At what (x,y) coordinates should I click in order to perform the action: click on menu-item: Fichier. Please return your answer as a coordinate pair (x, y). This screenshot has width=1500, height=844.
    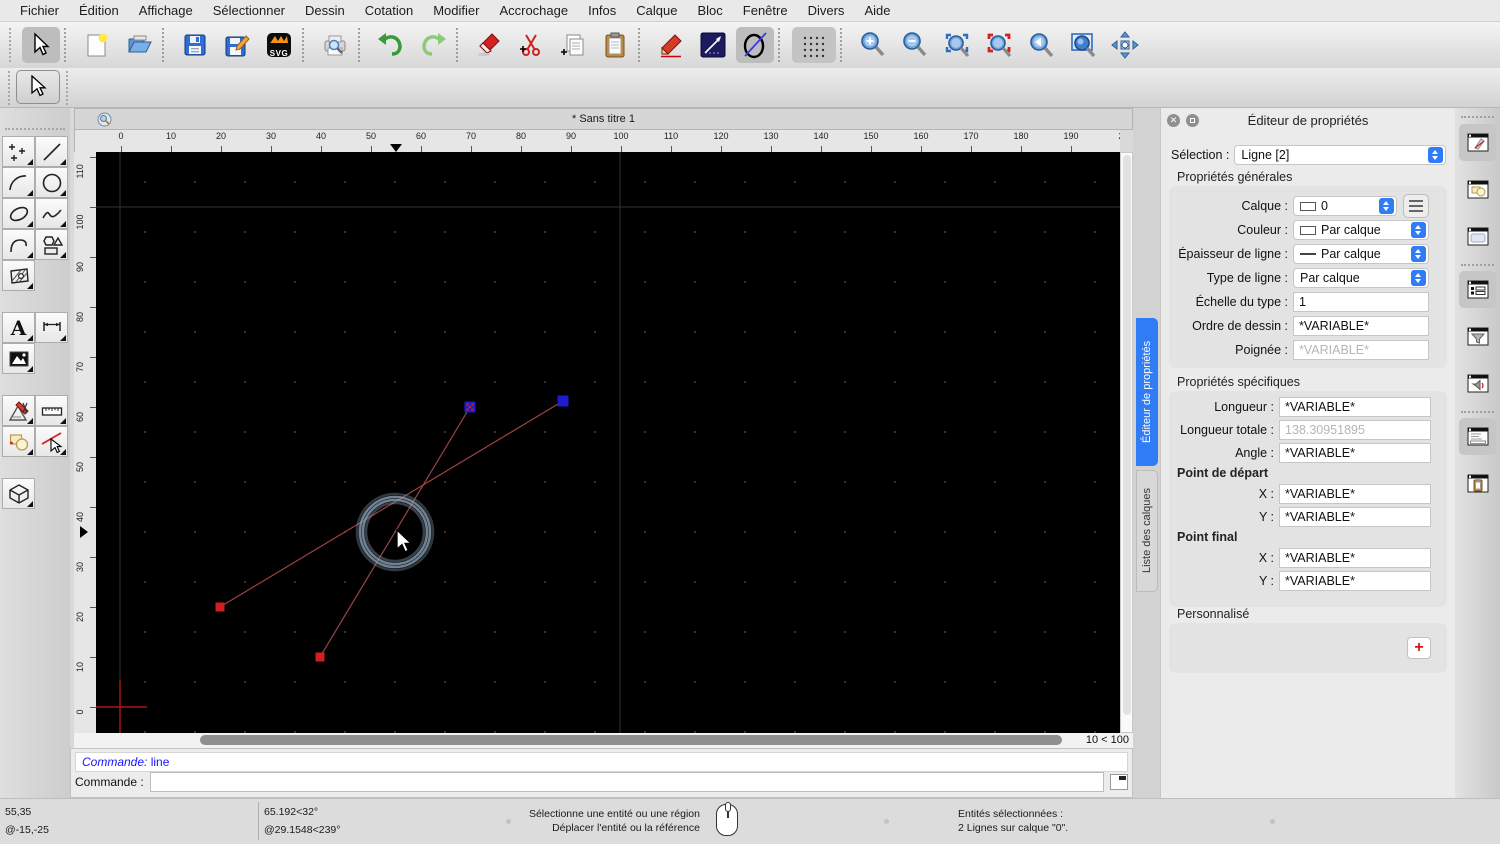
    Looking at the image, I should click on (39, 11).